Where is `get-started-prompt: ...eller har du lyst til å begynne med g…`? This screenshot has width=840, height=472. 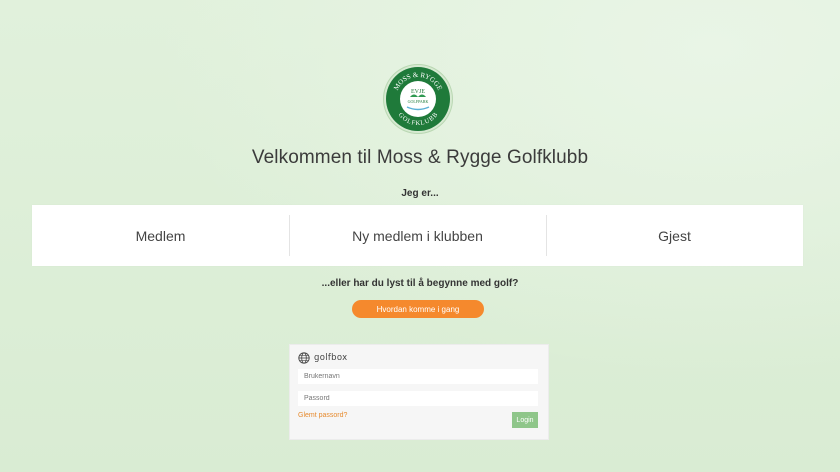 get-started-prompt: ...eller har du lyst til å begynne med g… is located at coordinates (420, 283).